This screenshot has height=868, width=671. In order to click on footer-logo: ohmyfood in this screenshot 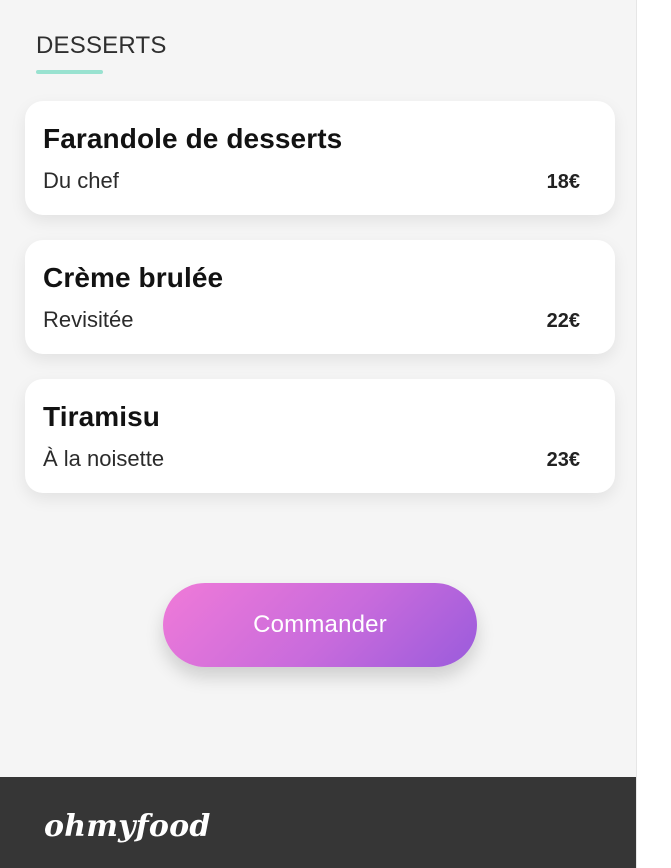, I will do `click(127, 826)`.